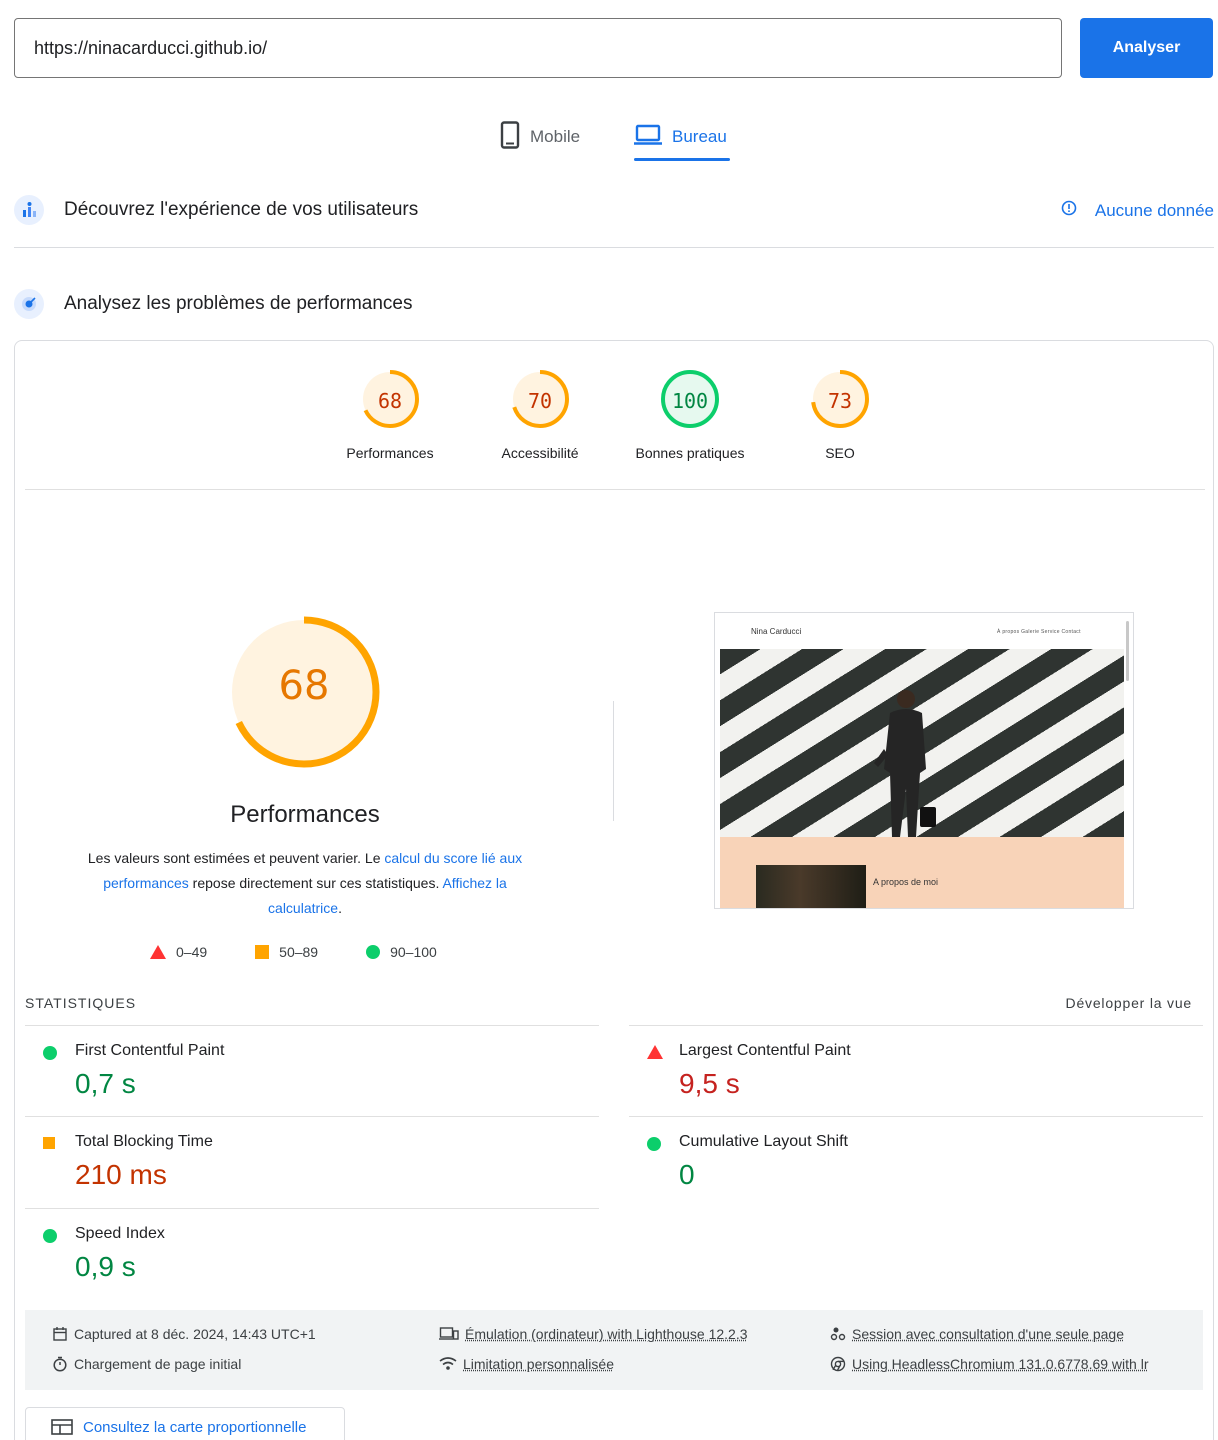 This screenshot has width=1218, height=1440. I want to click on captured-at: Captured at 8 déc. 2024, 14:43 UTC+1, so click(184, 1334).